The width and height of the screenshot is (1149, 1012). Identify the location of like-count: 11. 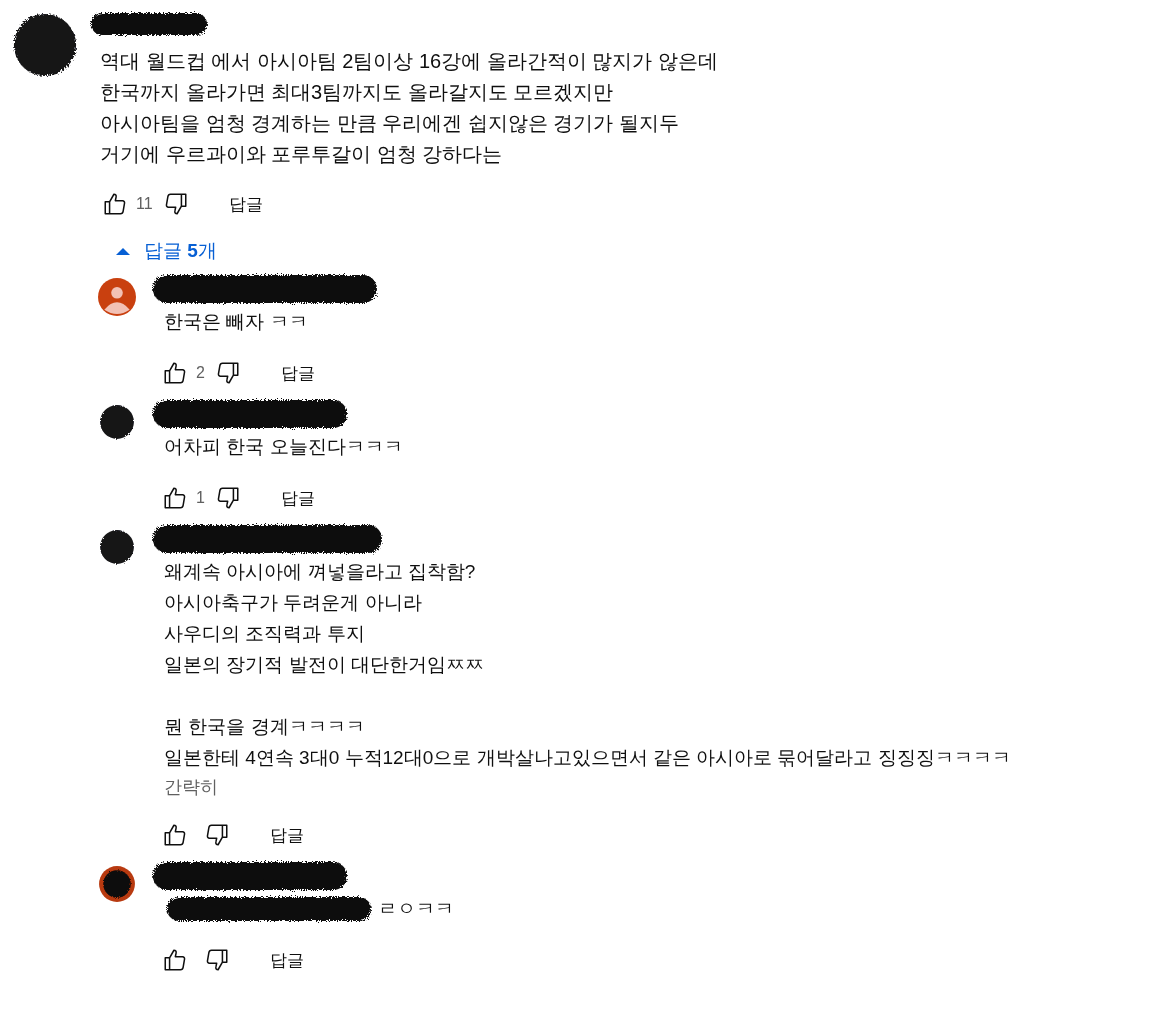
(144, 204).